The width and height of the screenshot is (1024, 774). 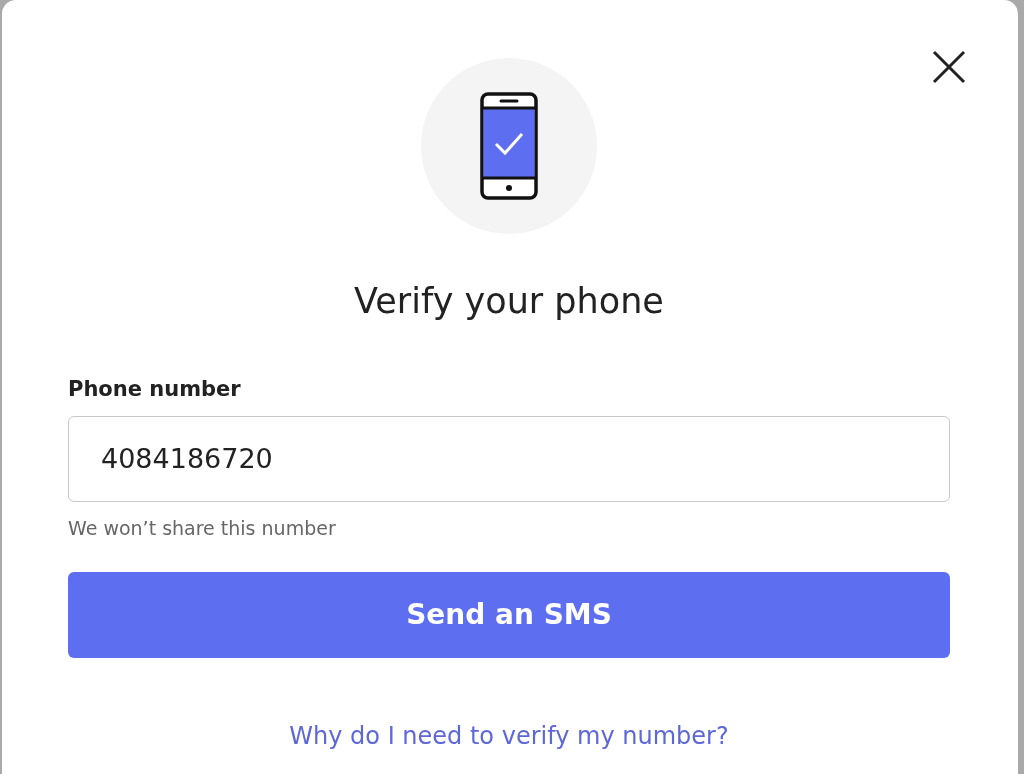 What do you see at coordinates (202, 528) in the screenshot?
I see `field-hint: We won’t share this number` at bounding box center [202, 528].